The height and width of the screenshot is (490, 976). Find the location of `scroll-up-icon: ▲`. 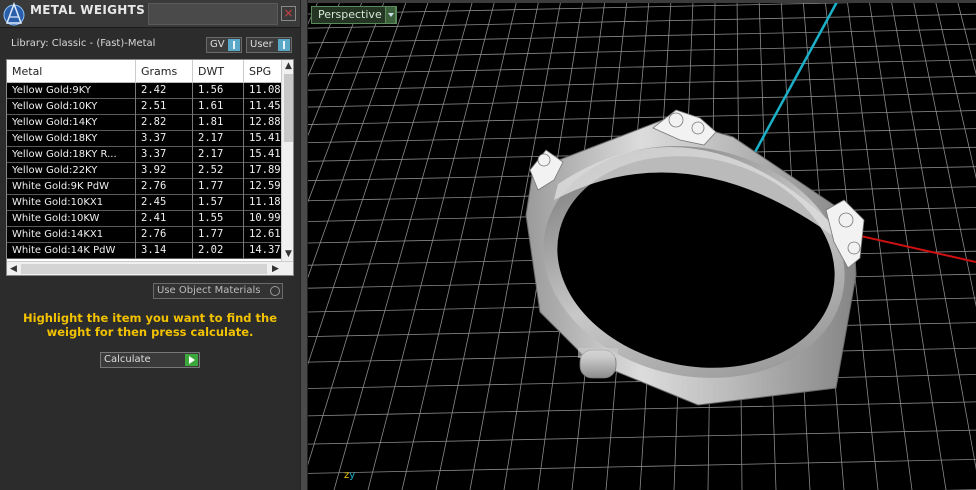

scroll-up-icon: ▲ is located at coordinates (287, 66).